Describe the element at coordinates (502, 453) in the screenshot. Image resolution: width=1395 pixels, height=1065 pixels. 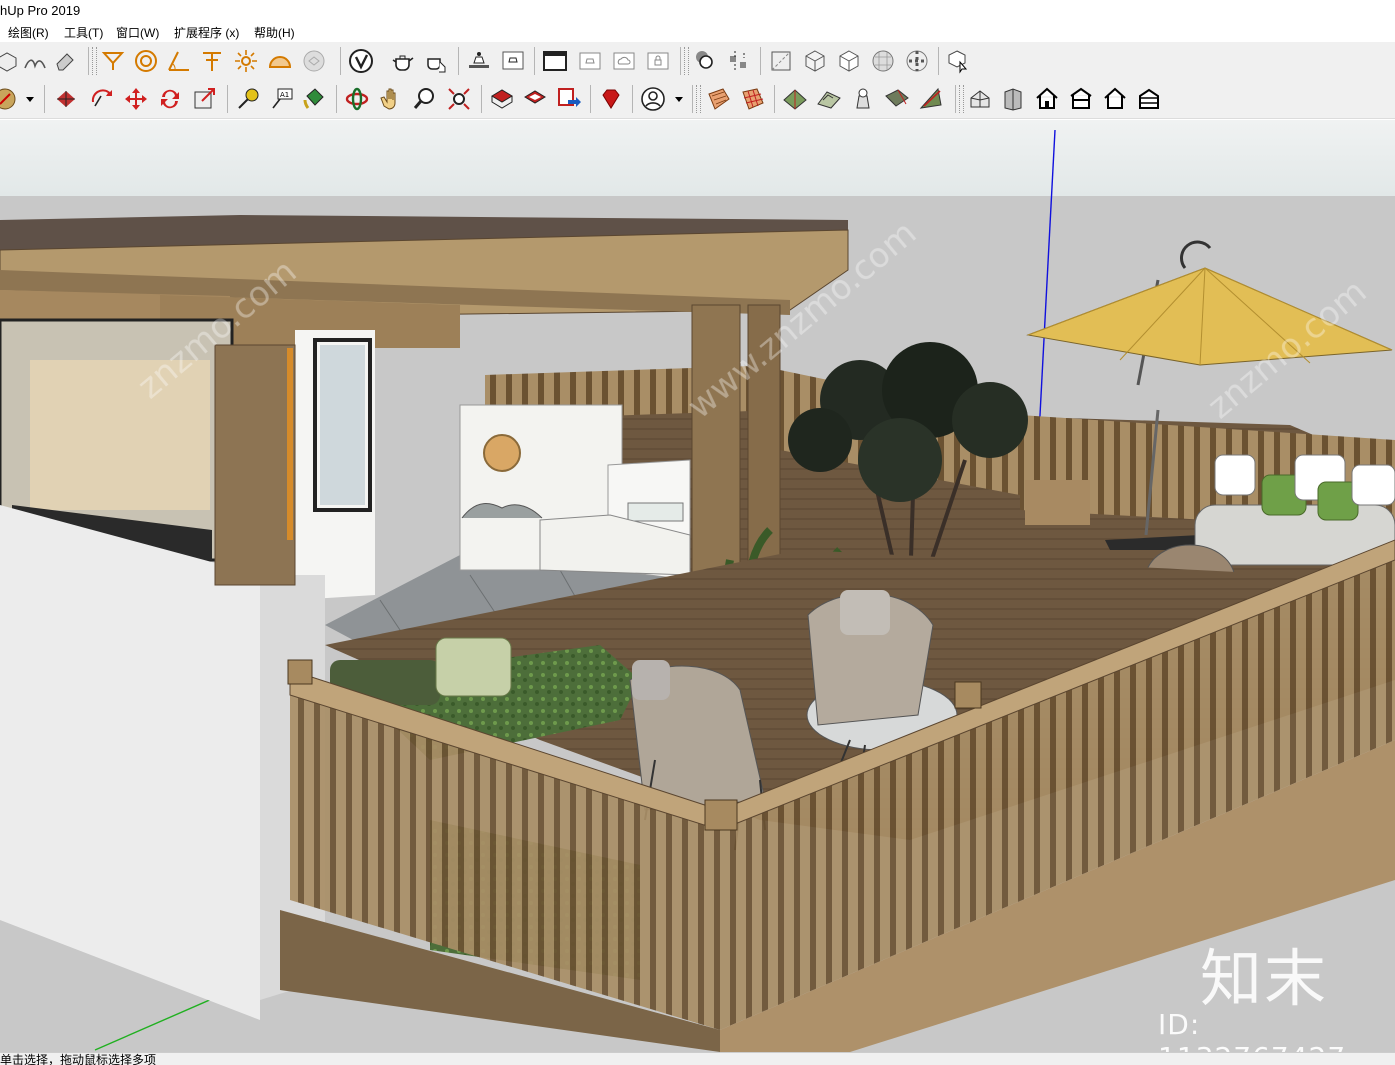
I see `round-window` at that location.